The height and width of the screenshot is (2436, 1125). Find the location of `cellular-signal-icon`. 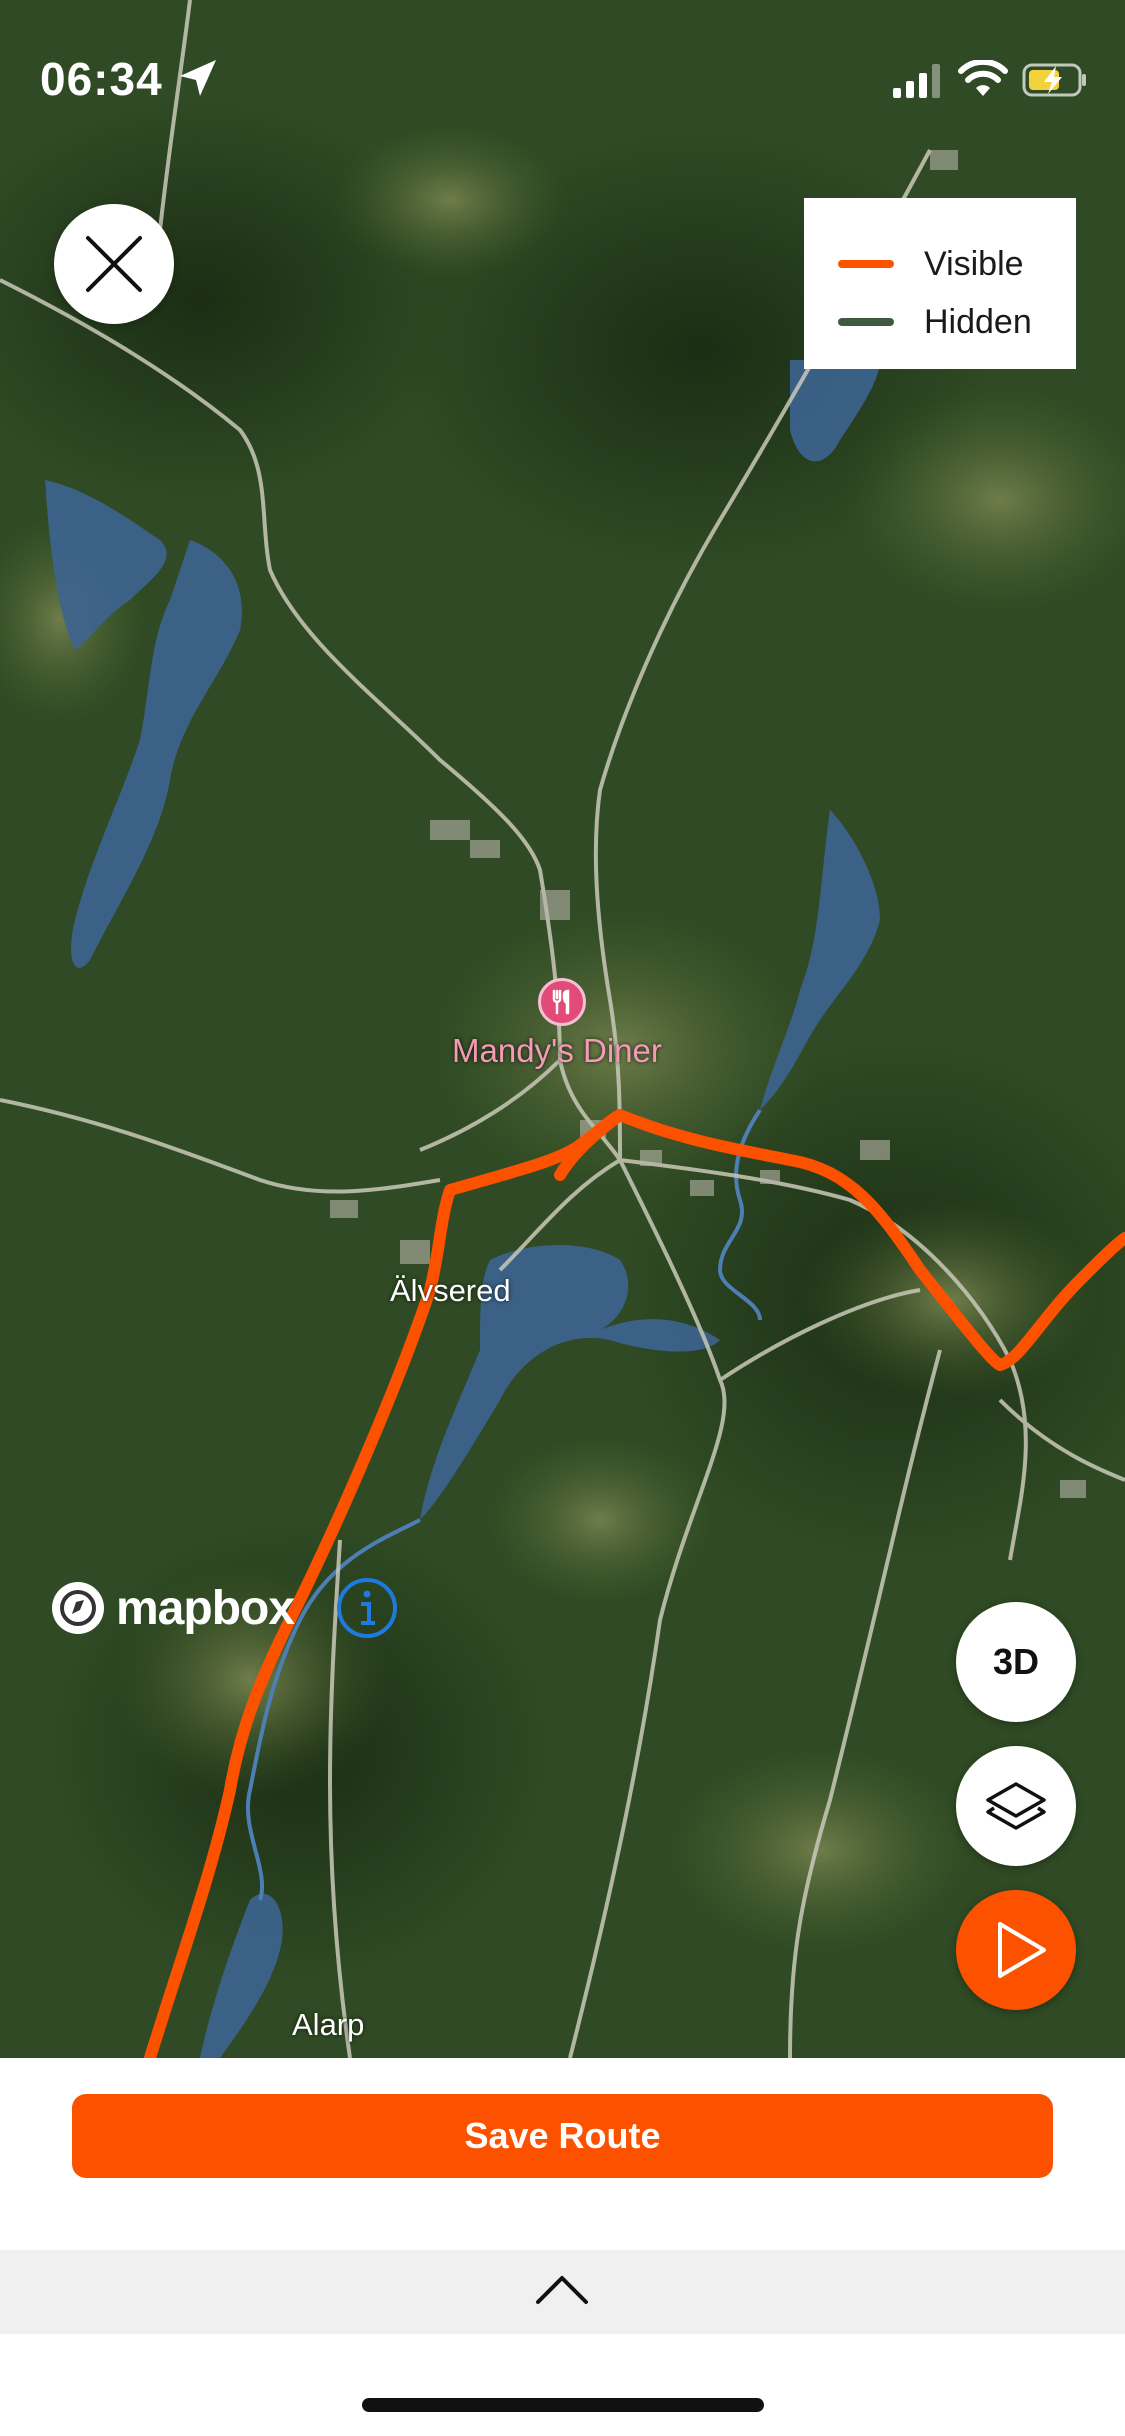

cellular-signal-icon is located at coordinates (916, 81).